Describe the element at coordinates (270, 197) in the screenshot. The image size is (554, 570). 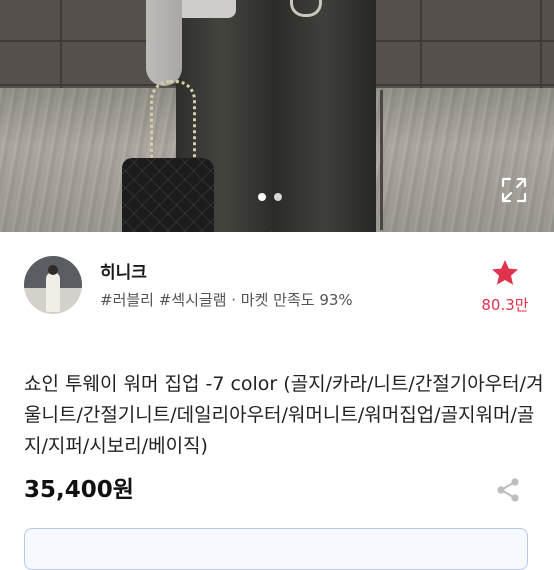
I see `gallery-pager` at that location.